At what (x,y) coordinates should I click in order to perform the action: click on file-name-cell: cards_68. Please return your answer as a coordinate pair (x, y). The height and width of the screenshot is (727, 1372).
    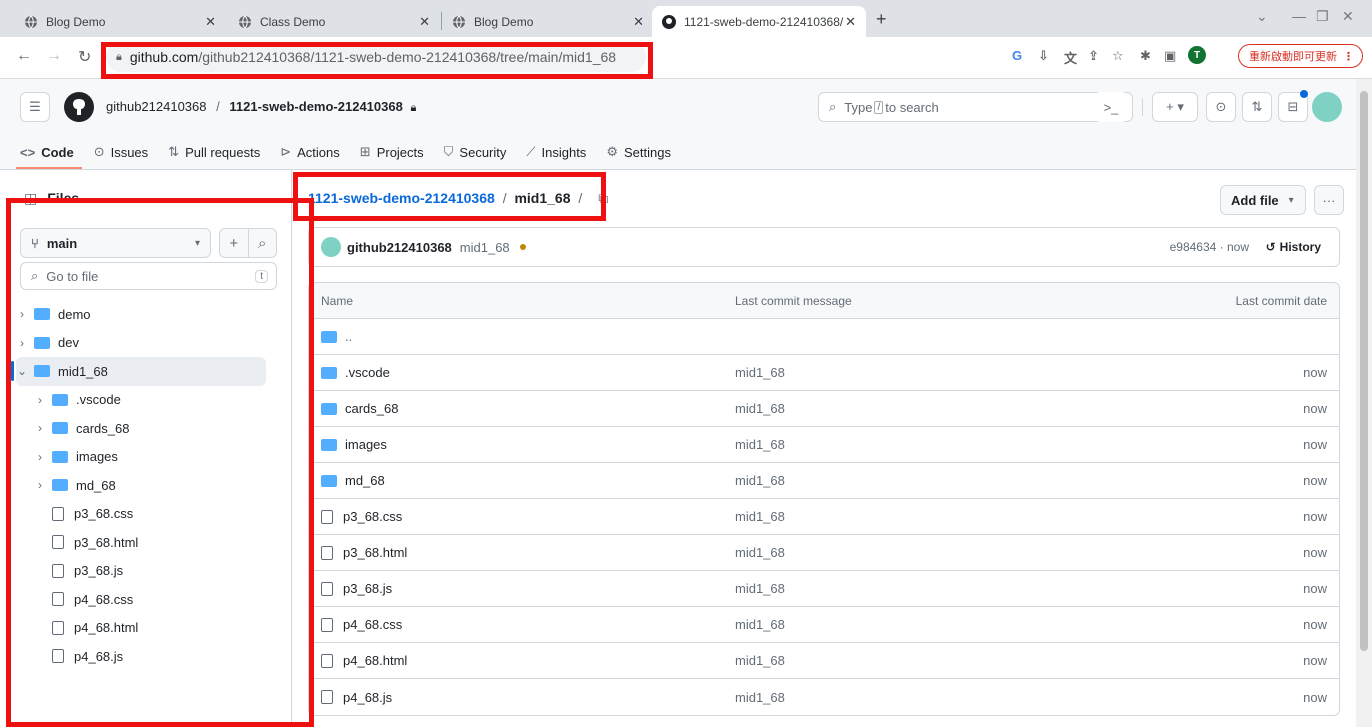
    Looking at the image, I should click on (359, 408).